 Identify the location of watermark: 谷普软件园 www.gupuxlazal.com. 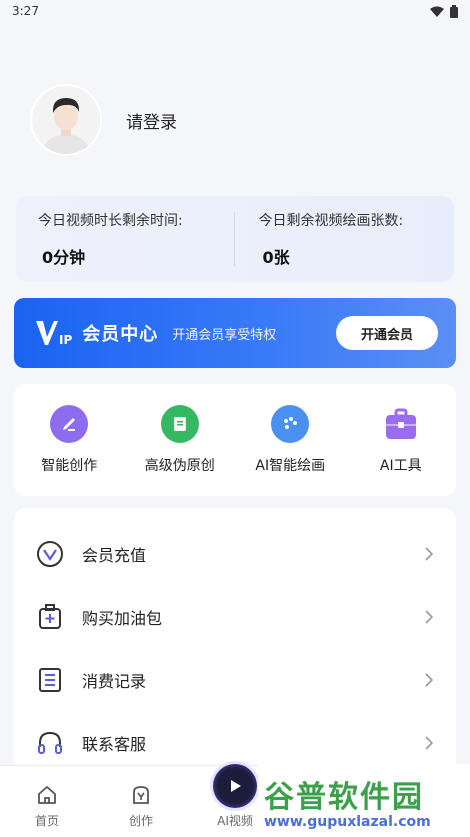
(364, 800).